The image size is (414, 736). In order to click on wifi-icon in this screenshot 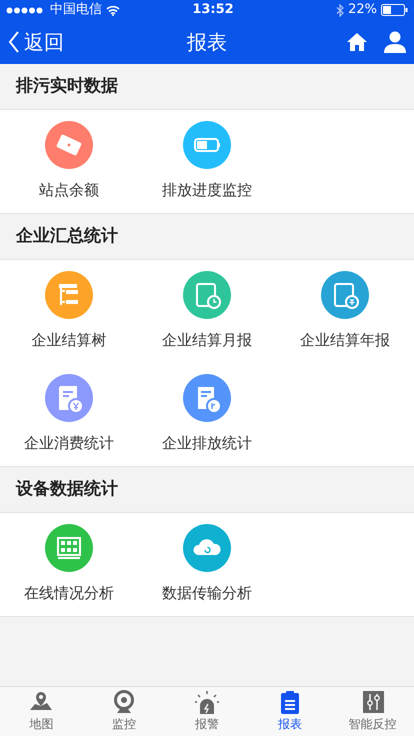, I will do `click(113, 10)`.